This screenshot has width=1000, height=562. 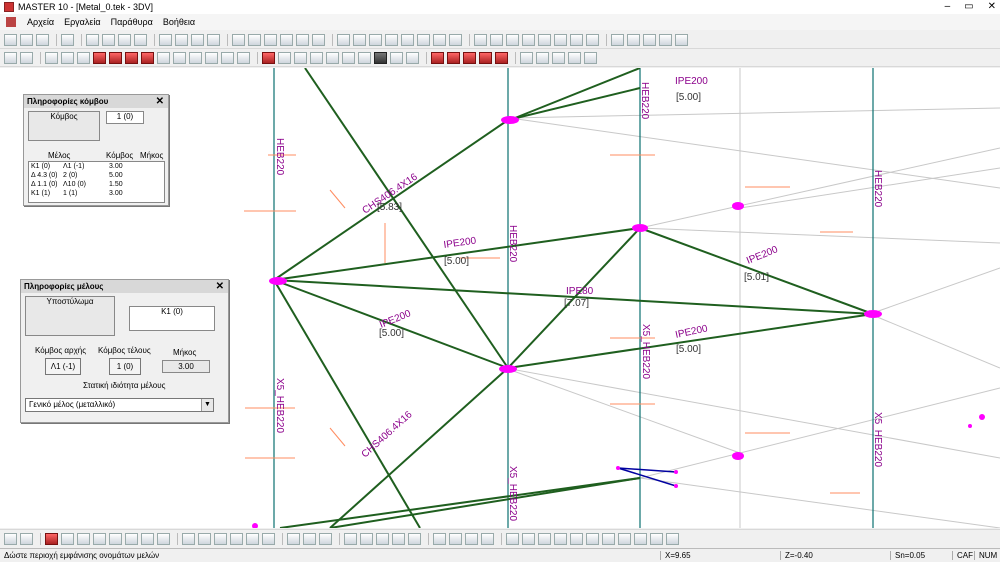 What do you see at coordinates (40, 22) in the screenshot?
I see `menu-files: Αρχεία` at bounding box center [40, 22].